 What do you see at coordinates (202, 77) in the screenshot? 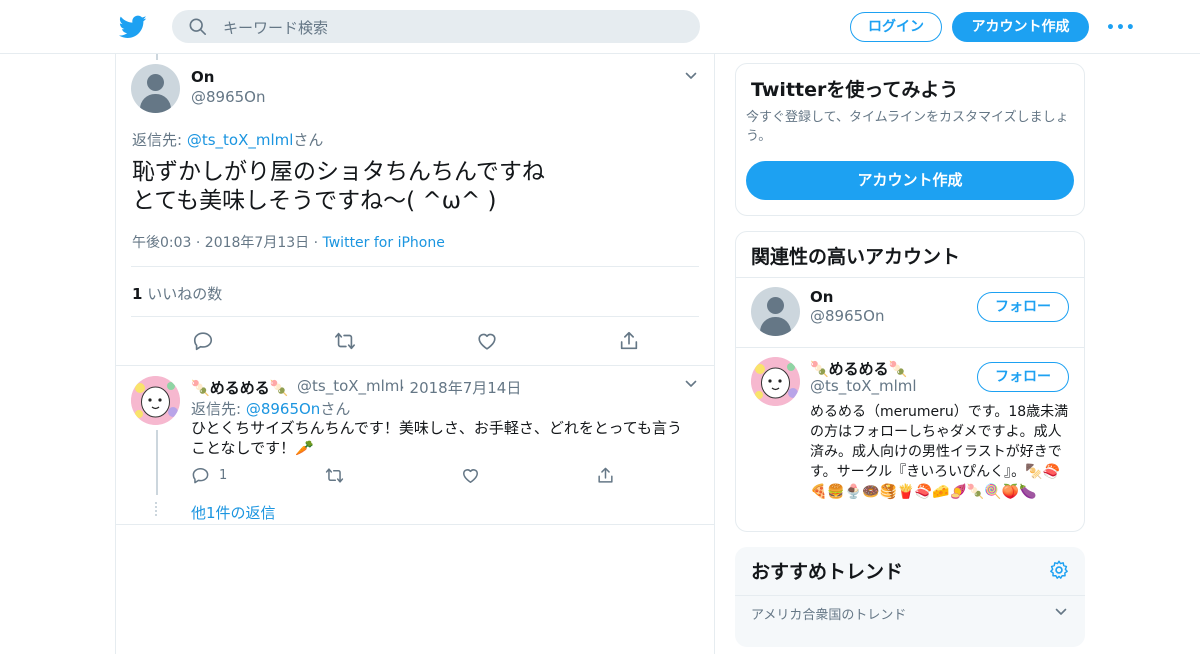
I see `tweet-author-name: On` at bounding box center [202, 77].